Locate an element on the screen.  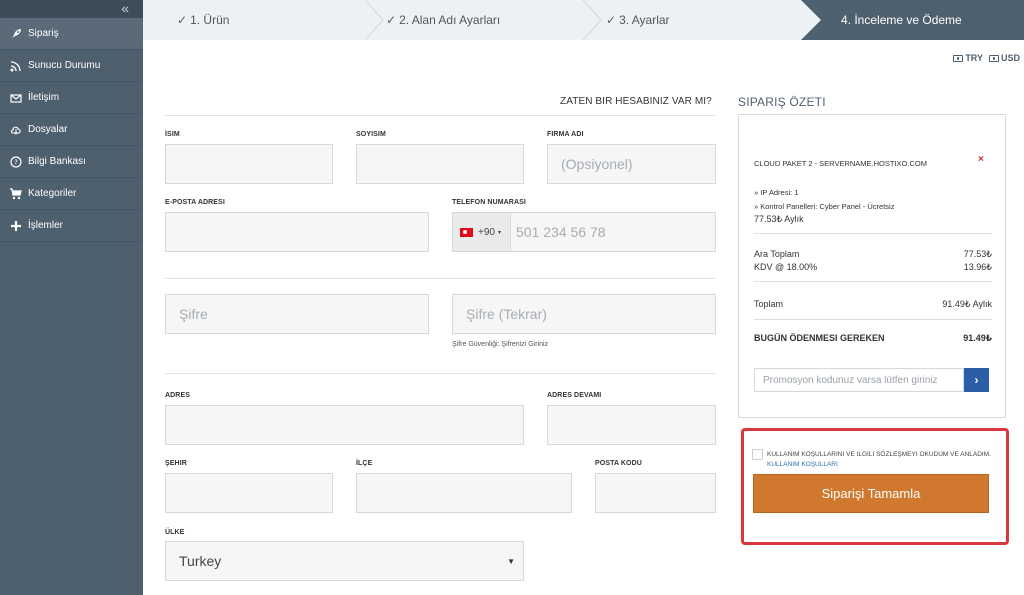
address-input is located at coordinates (344, 425).